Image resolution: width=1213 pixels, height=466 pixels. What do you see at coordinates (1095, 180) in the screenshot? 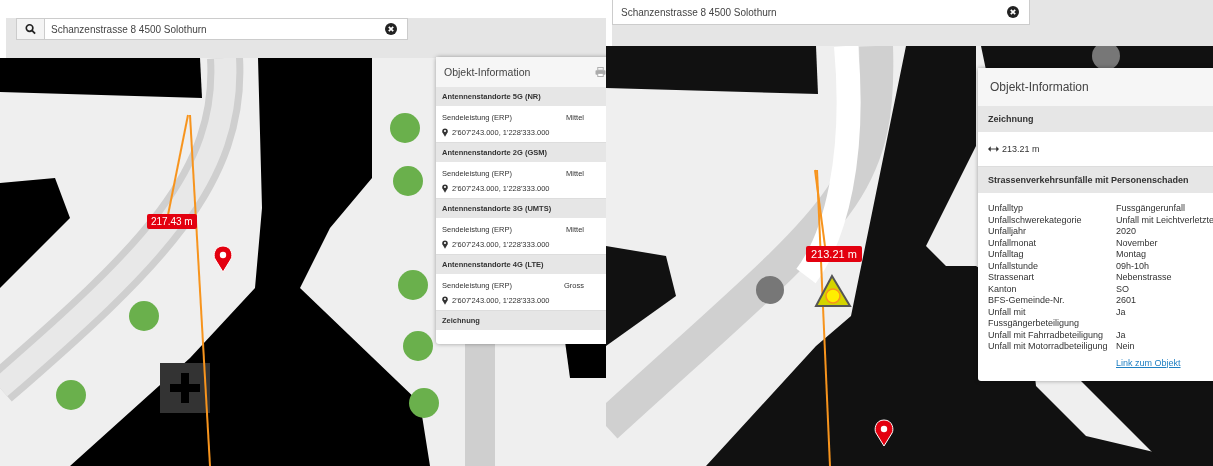
I see `section-heading: Strassenverkehrsunfälle mit Personenschaden` at bounding box center [1095, 180].